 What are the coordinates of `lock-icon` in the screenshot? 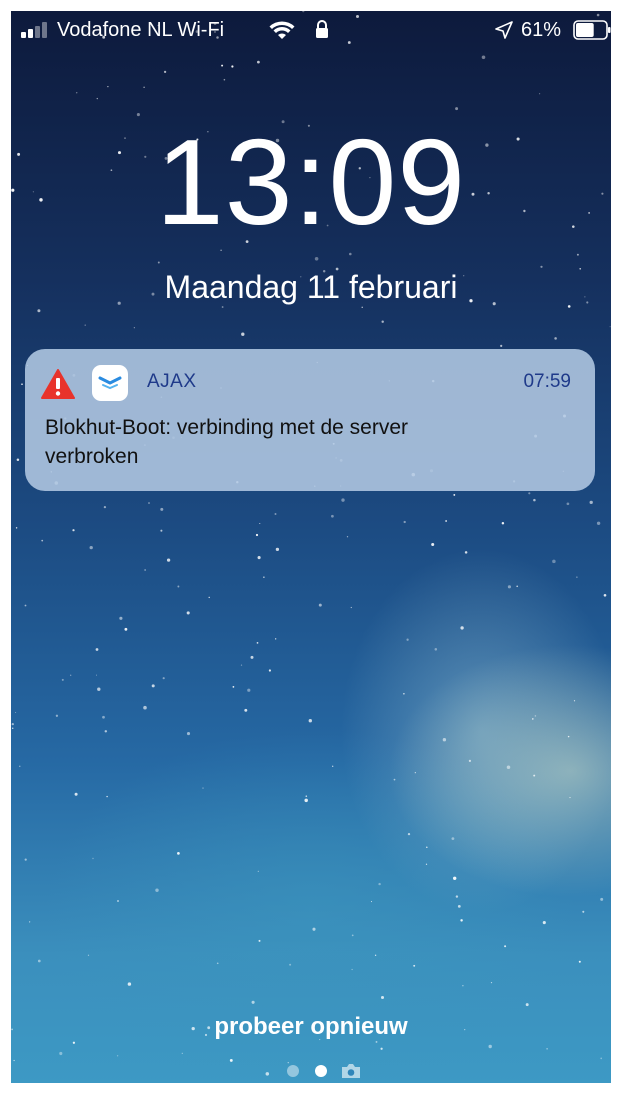 It's located at (322, 29).